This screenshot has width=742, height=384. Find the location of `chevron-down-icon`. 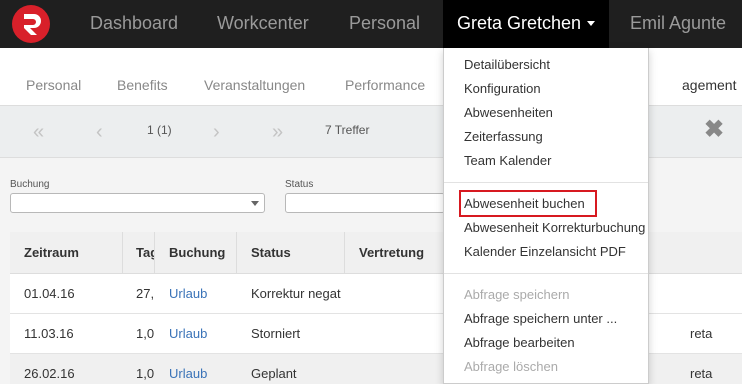

chevron-down-icon is located at coordinates (255, 203).